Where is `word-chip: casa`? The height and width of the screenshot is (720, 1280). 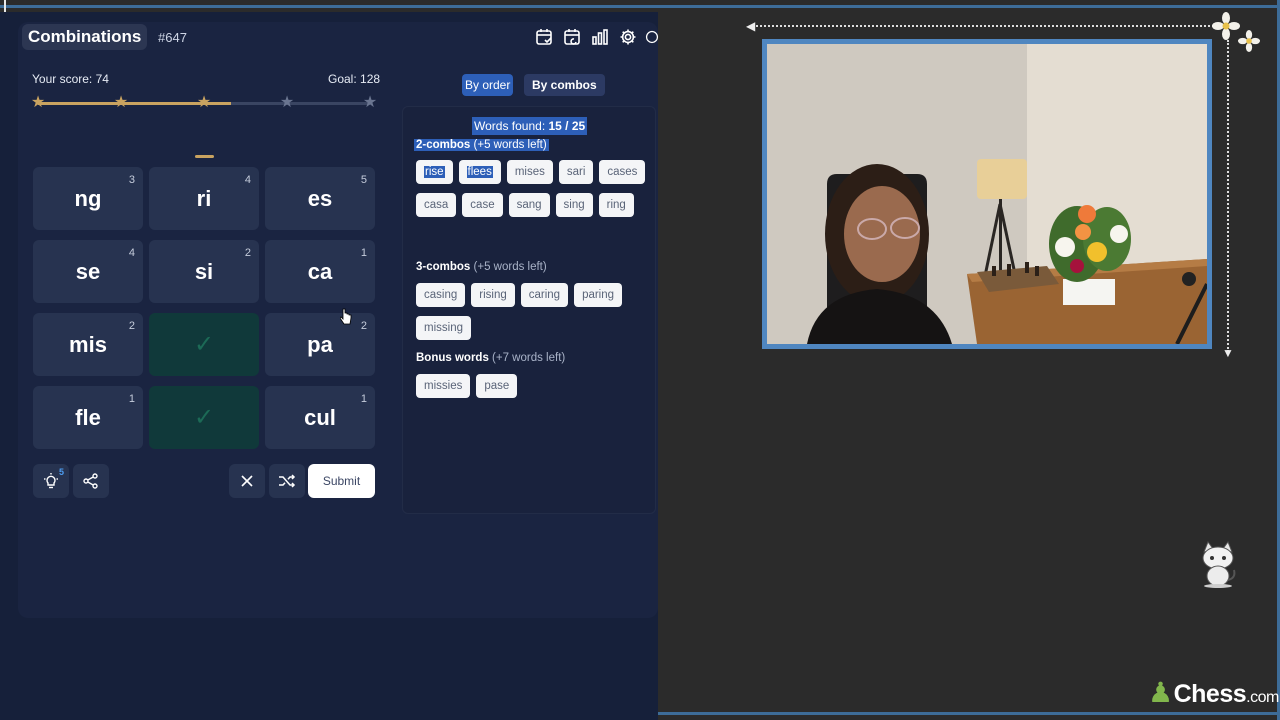 word-chip: casa is located at coordinates (436, 205).